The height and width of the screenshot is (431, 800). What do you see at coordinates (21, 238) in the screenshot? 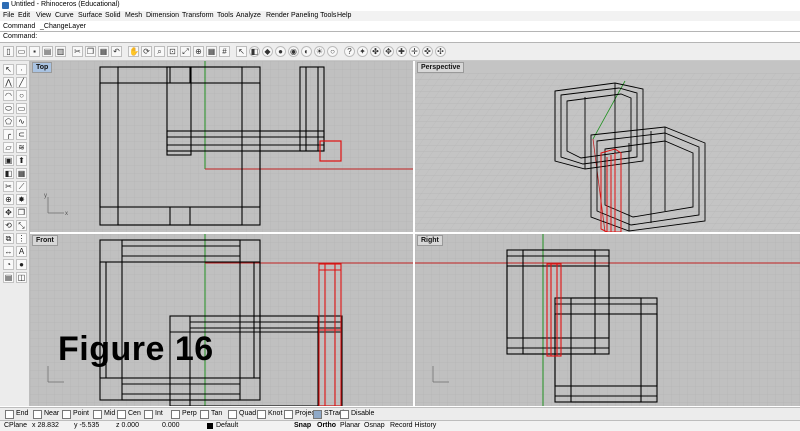
I see `array-tool-icon: ⋮` at bounding box center [21, 238].